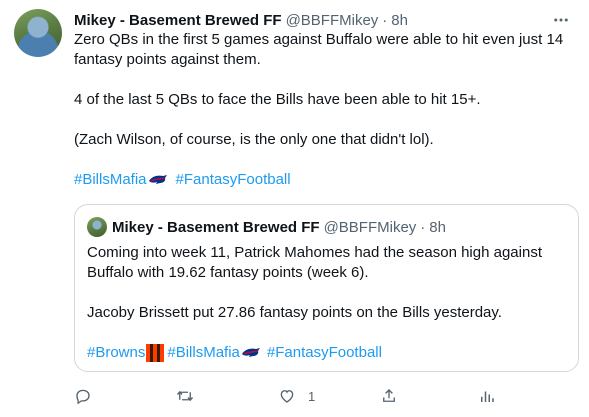  What do you see at coordinates (370, 227) in the screenshot?
I see `quote-handle: @BBFFMikey` at bounding box center [370, 227].